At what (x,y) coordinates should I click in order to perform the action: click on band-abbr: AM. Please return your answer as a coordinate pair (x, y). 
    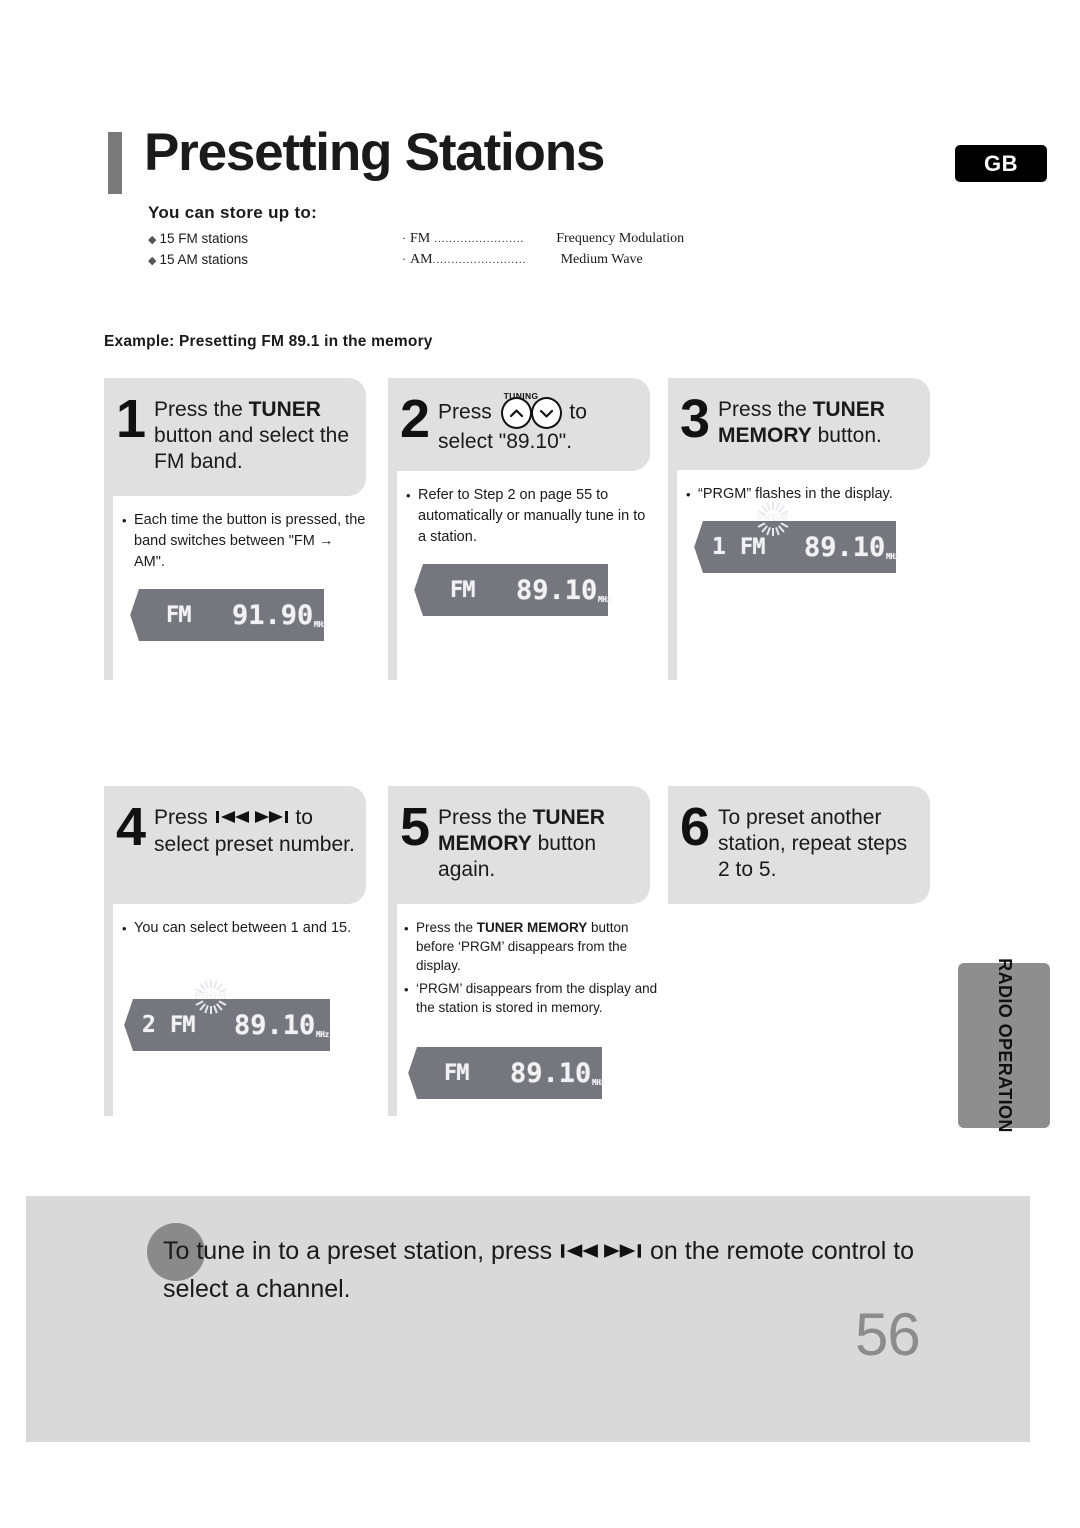
    Looking at the image, I should click on (421, 259).